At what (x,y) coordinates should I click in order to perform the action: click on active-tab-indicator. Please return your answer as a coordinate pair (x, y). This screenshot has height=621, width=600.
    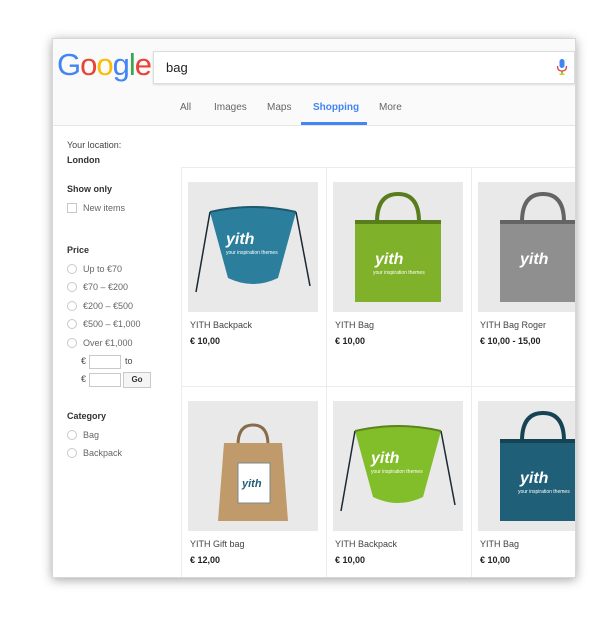
    Looking at the image, I should click on (334, 123).